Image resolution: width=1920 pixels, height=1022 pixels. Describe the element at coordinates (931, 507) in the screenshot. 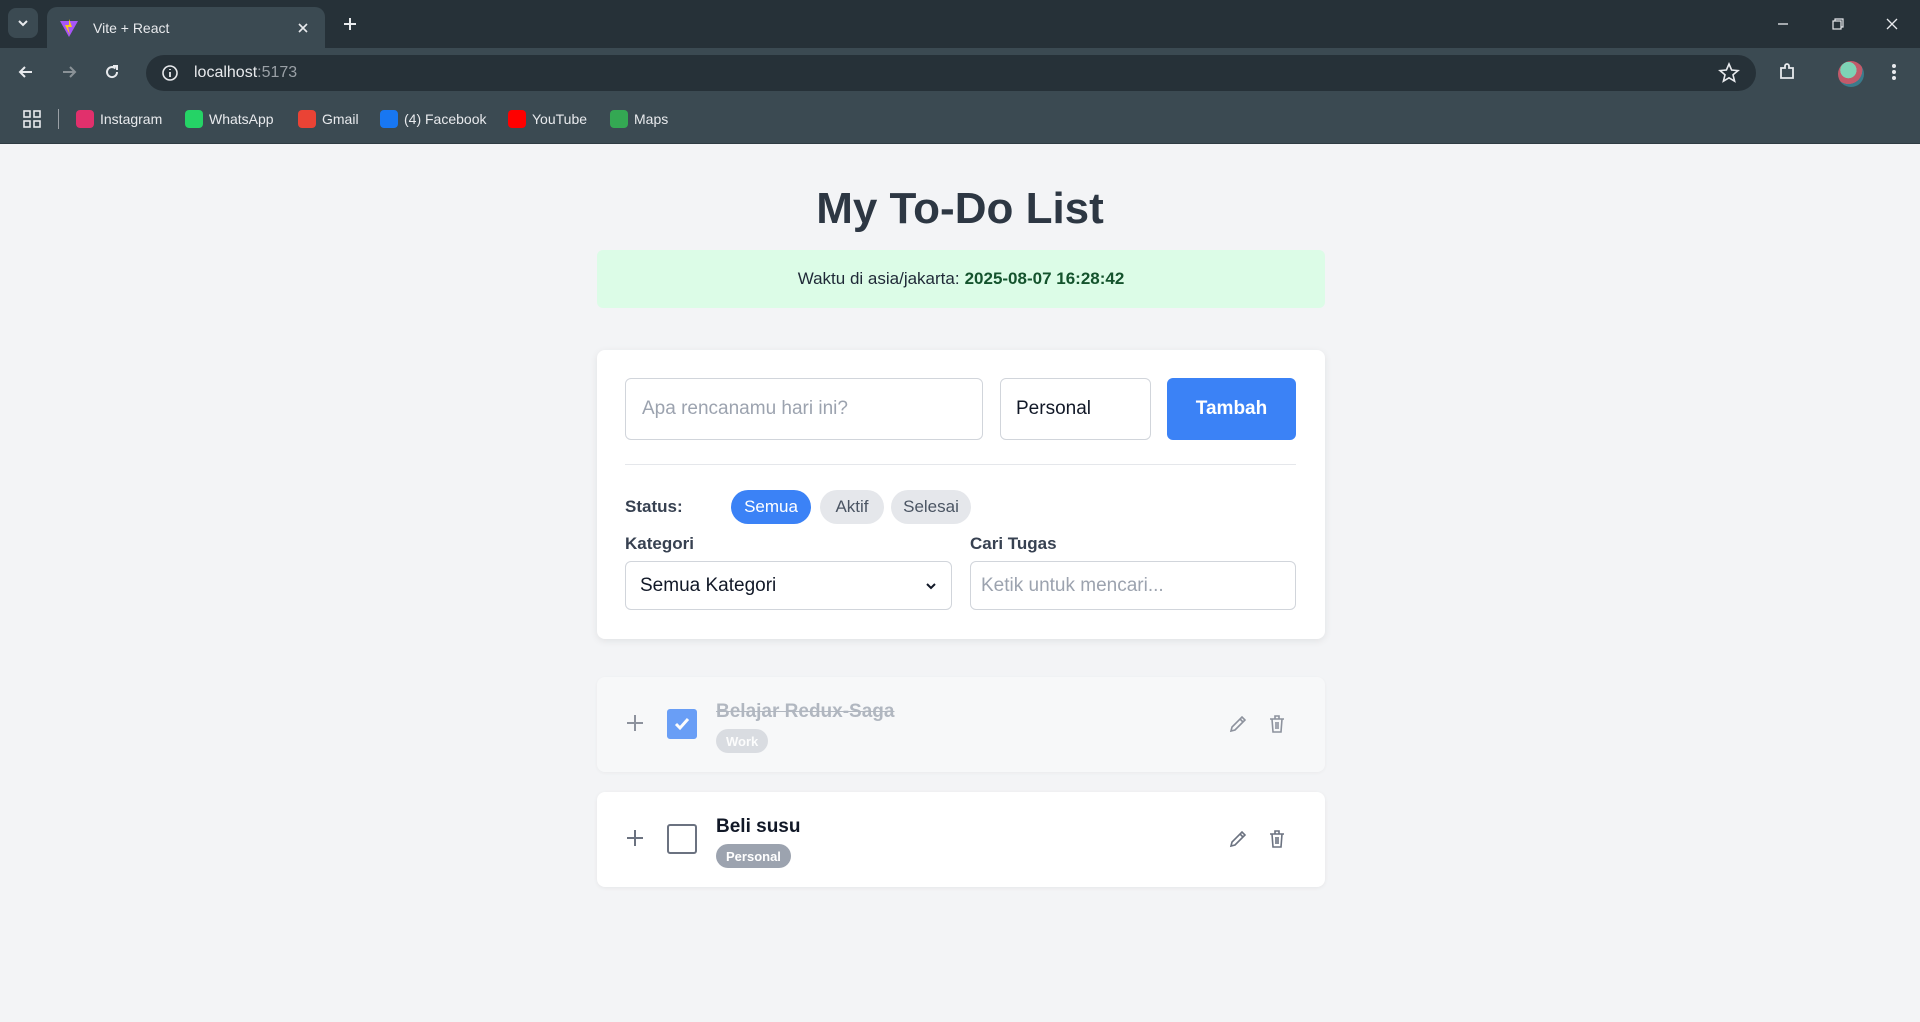

I see `filter-done-button: Selesai` at that location.